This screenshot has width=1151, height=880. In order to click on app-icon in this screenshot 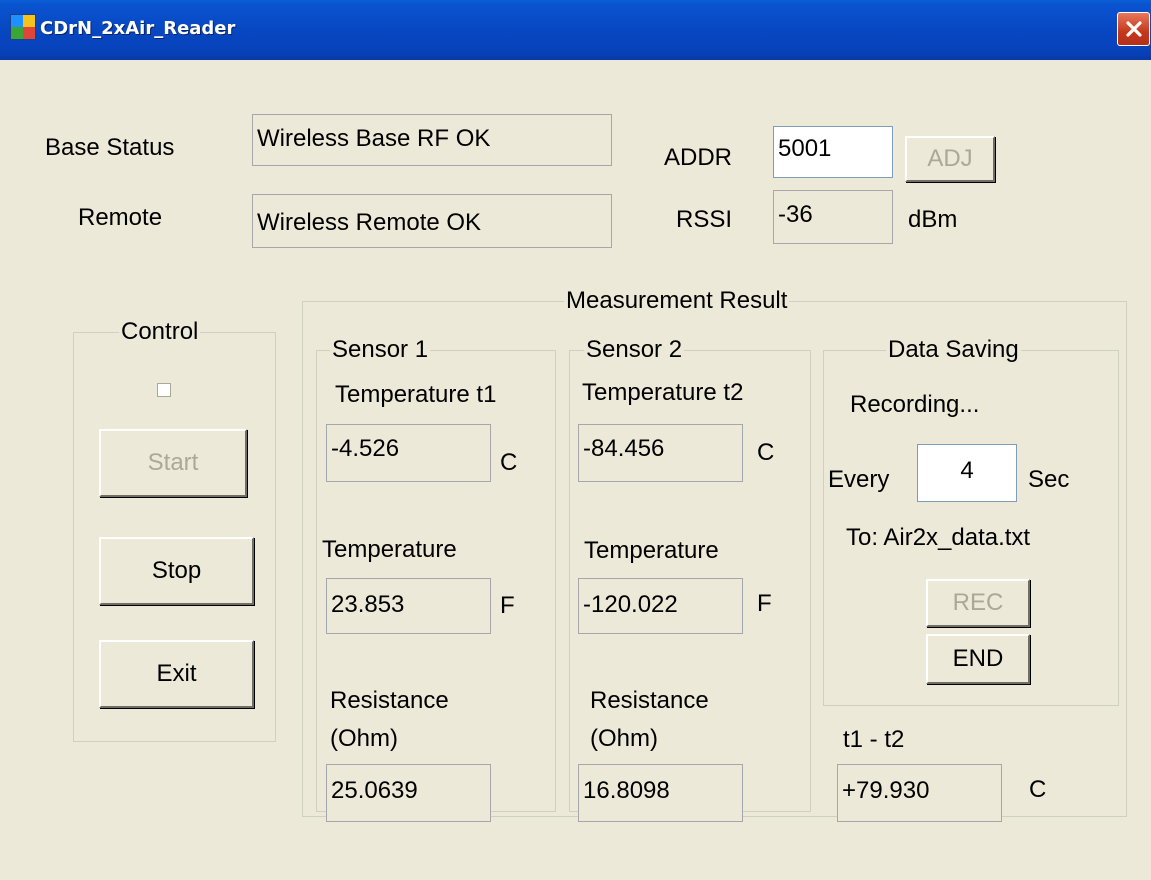, I will do `click(23, 27)`.